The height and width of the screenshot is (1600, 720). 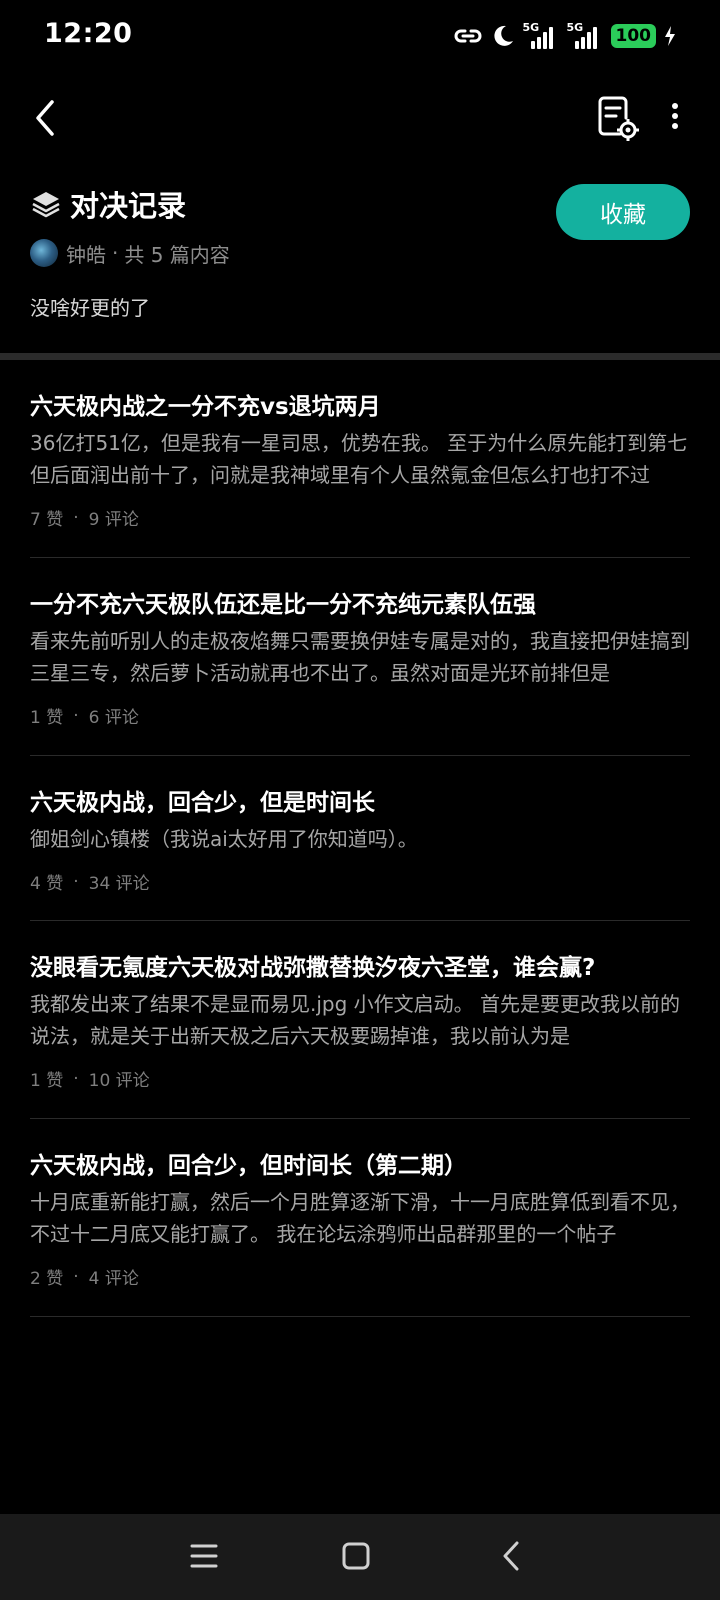 I want to click on post-meta: 2 赞 · 4 评论, so click(x=360, y=1277).